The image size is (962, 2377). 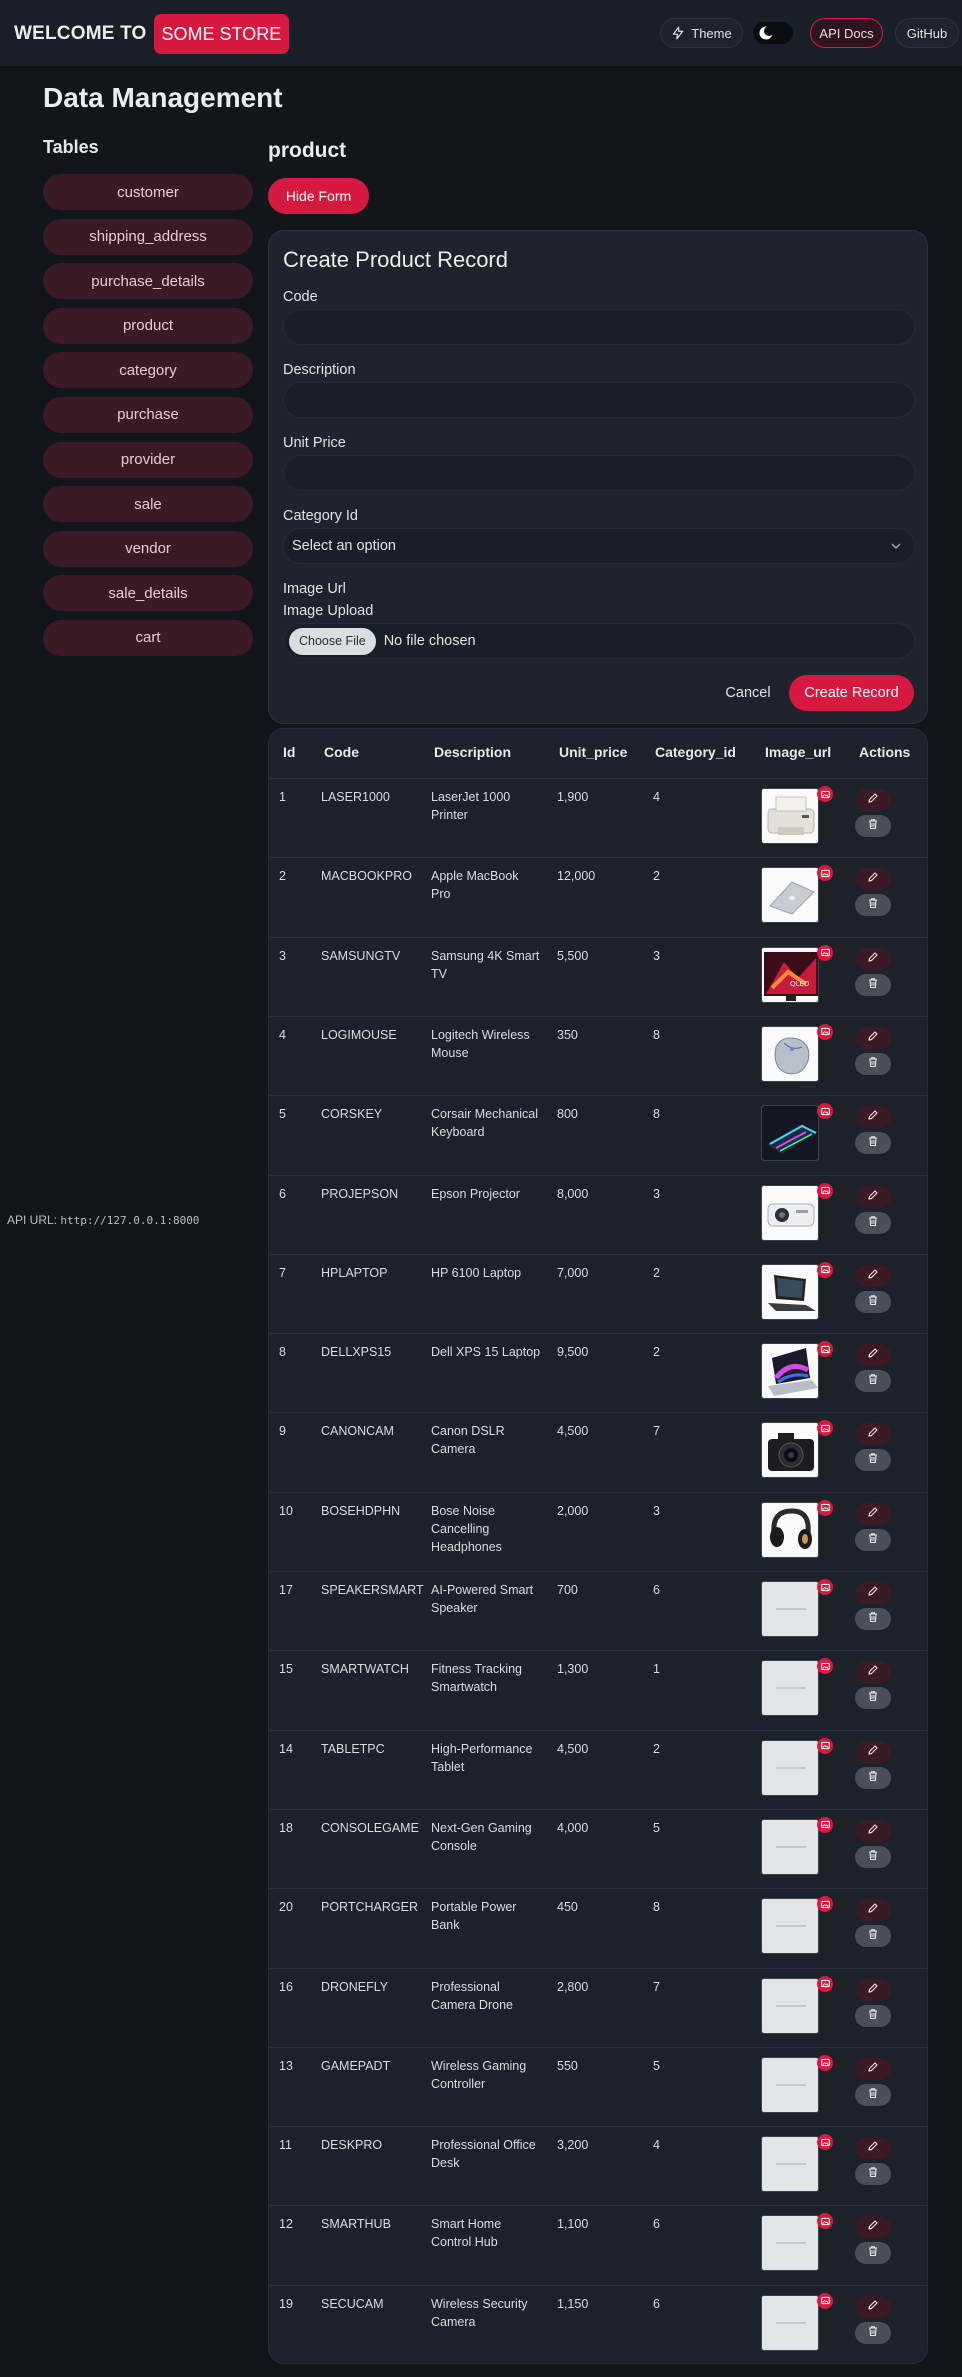 What do you see at coordinates (148, 325) in the screenshot?
I see `sidebar-item-product: product` at bounding box center [148, 325].